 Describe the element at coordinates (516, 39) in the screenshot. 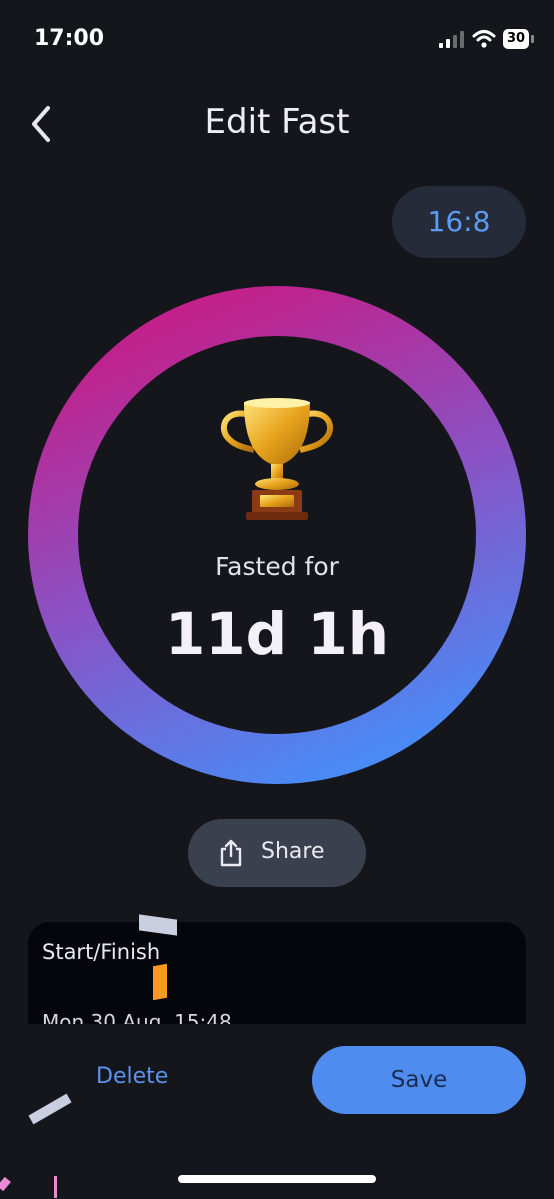

I see `battery-level: 30` at that location.